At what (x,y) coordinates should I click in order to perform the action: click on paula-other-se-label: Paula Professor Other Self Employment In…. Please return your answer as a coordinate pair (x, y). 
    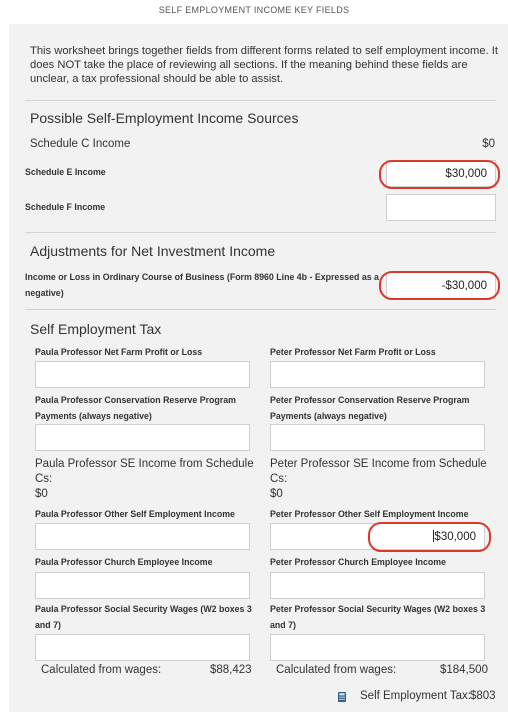
    Looking at the image, I should click on (135, 514).